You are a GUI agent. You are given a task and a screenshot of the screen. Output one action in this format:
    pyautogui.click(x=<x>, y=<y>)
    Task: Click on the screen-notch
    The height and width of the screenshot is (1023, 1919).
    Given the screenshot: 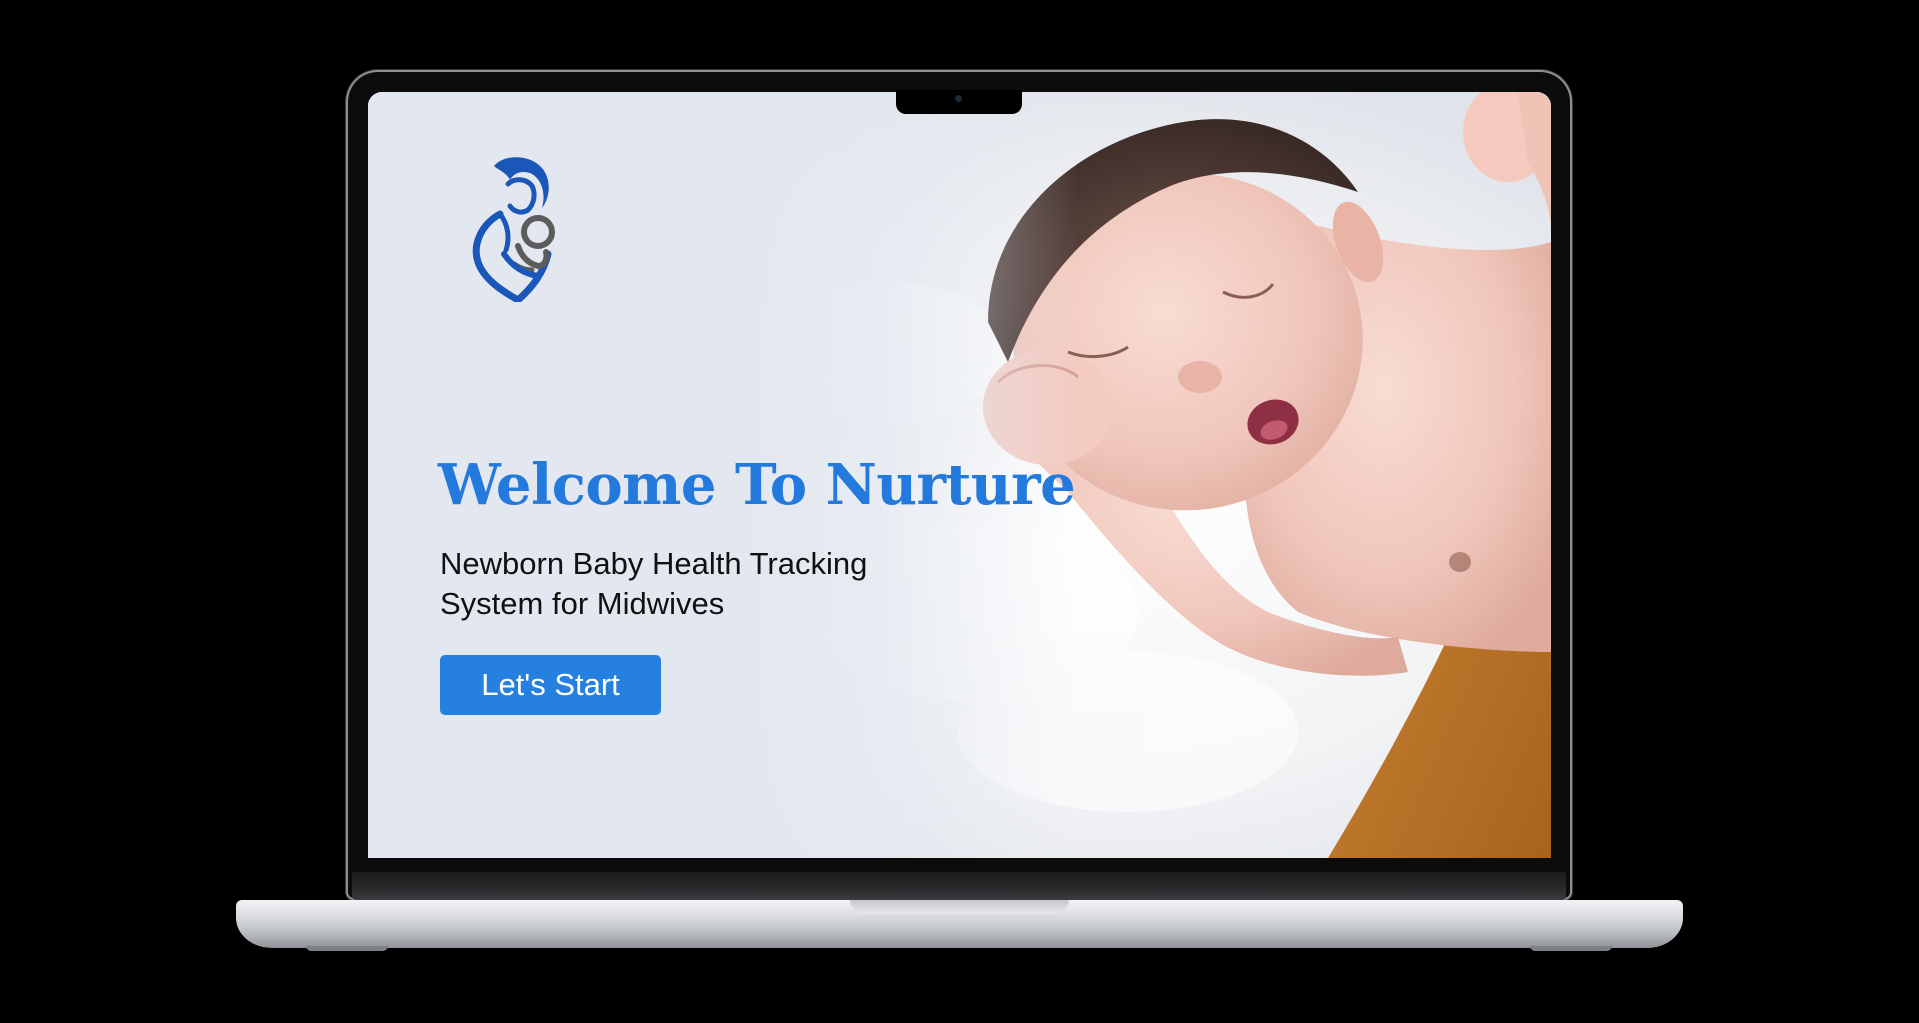 What is the action you would take?
    pyautogui.click(x=959, y=102)
    